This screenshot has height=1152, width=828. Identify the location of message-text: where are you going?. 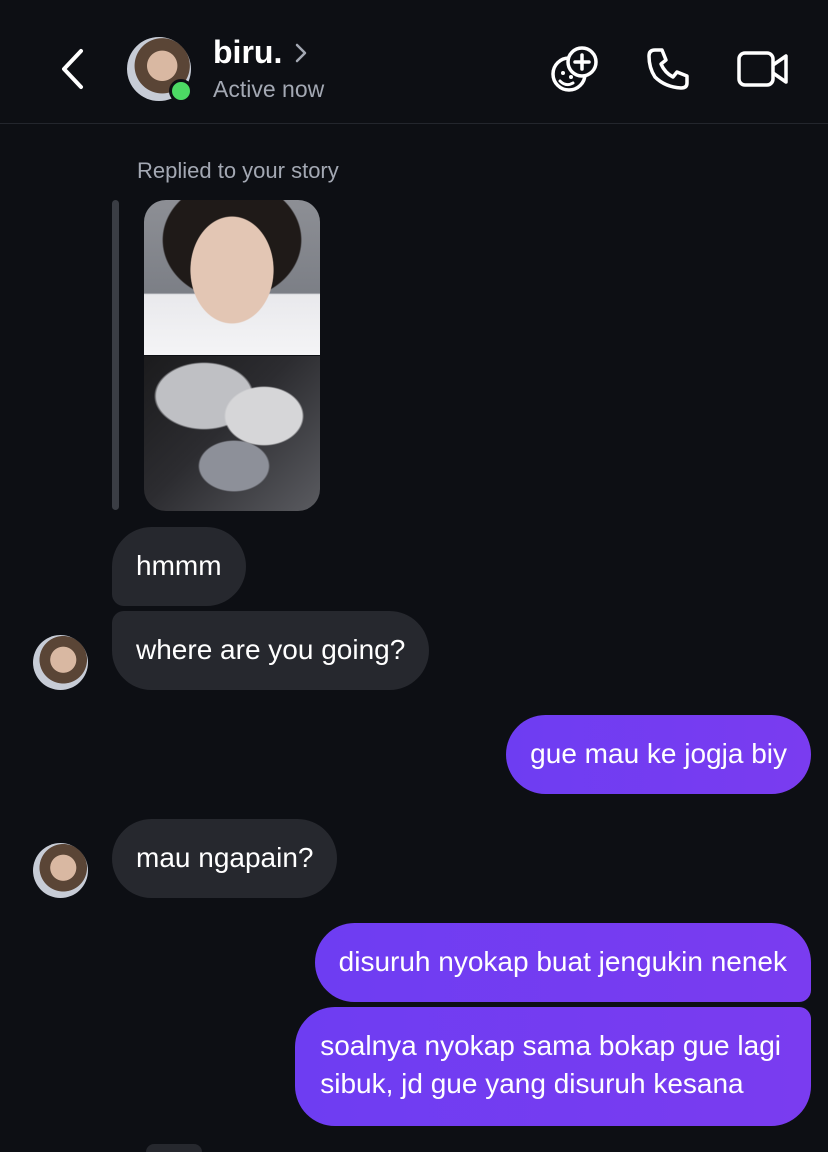
(271, 649).